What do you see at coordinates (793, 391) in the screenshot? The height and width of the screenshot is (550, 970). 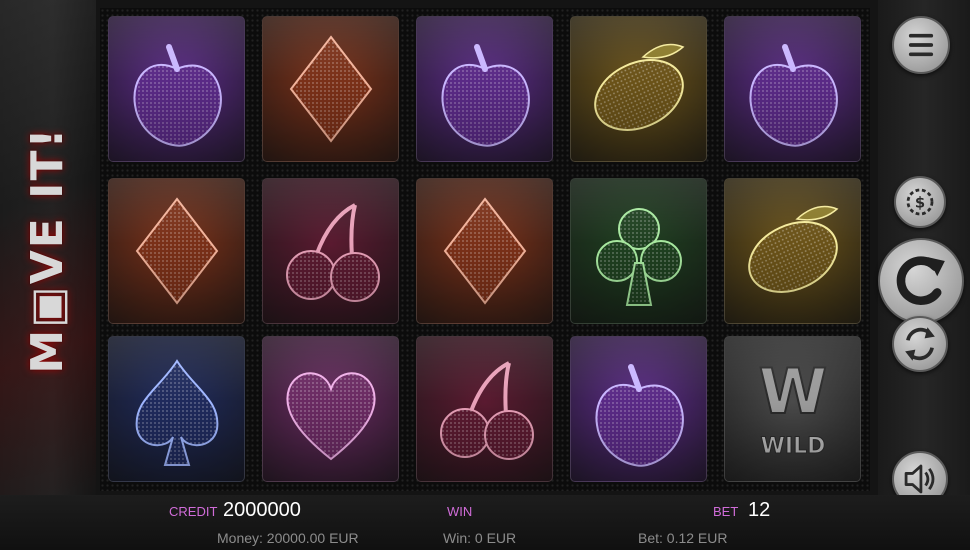 I see `svg-text: W` at bounding box center [793, 391].